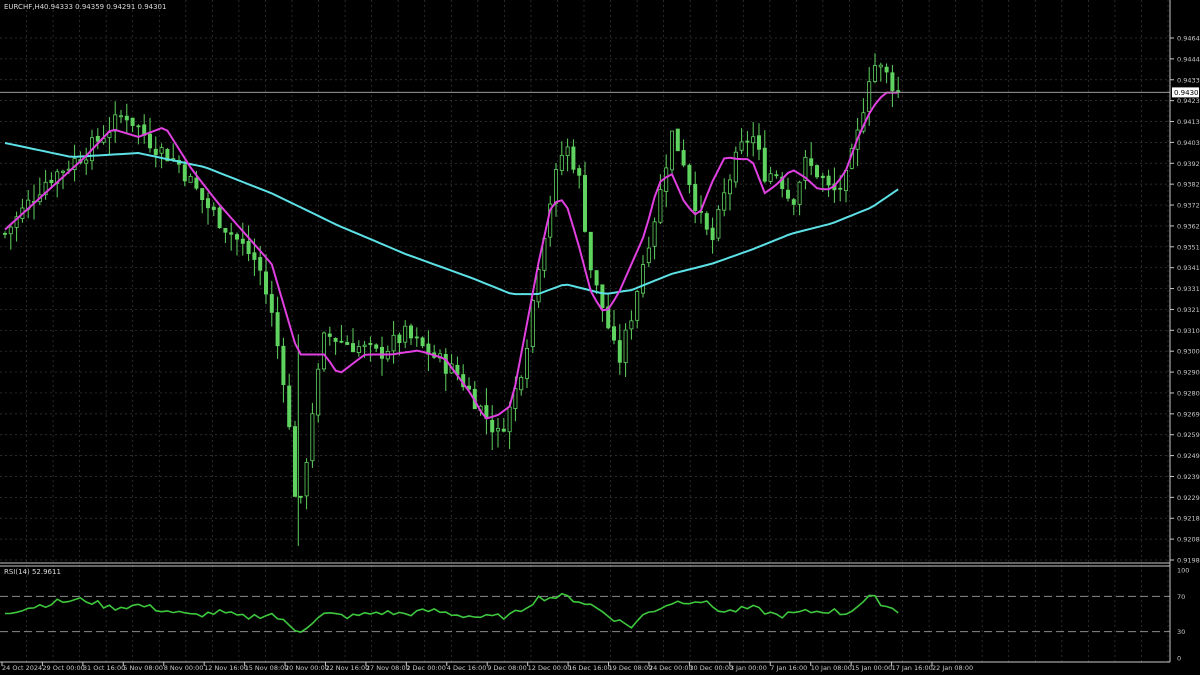  What do you see at coordinates (590, 668) in the screenshot?
I see `time-tick-label: 16 Dec 16:00` at bounding box center [590, 668].